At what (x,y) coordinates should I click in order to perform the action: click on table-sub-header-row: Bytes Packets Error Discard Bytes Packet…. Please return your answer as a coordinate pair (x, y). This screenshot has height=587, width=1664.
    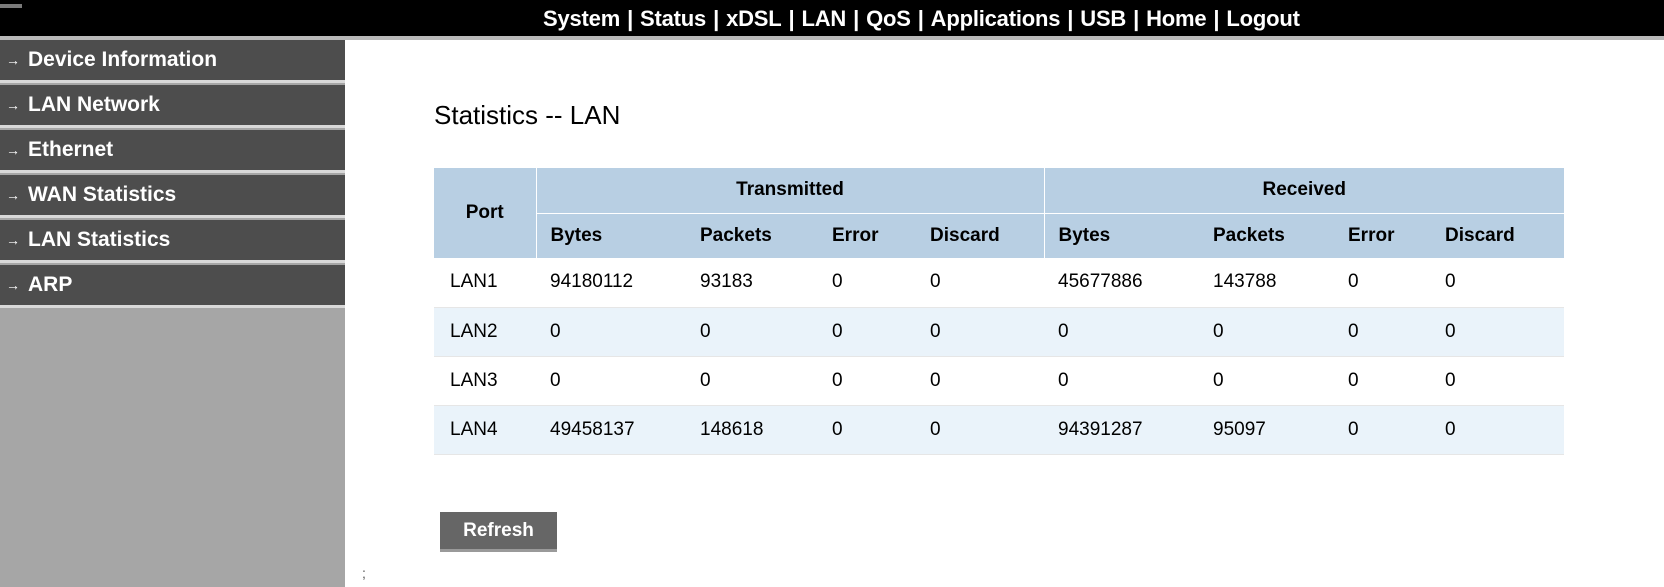
    Looking at the image, I should click on (999, 235).